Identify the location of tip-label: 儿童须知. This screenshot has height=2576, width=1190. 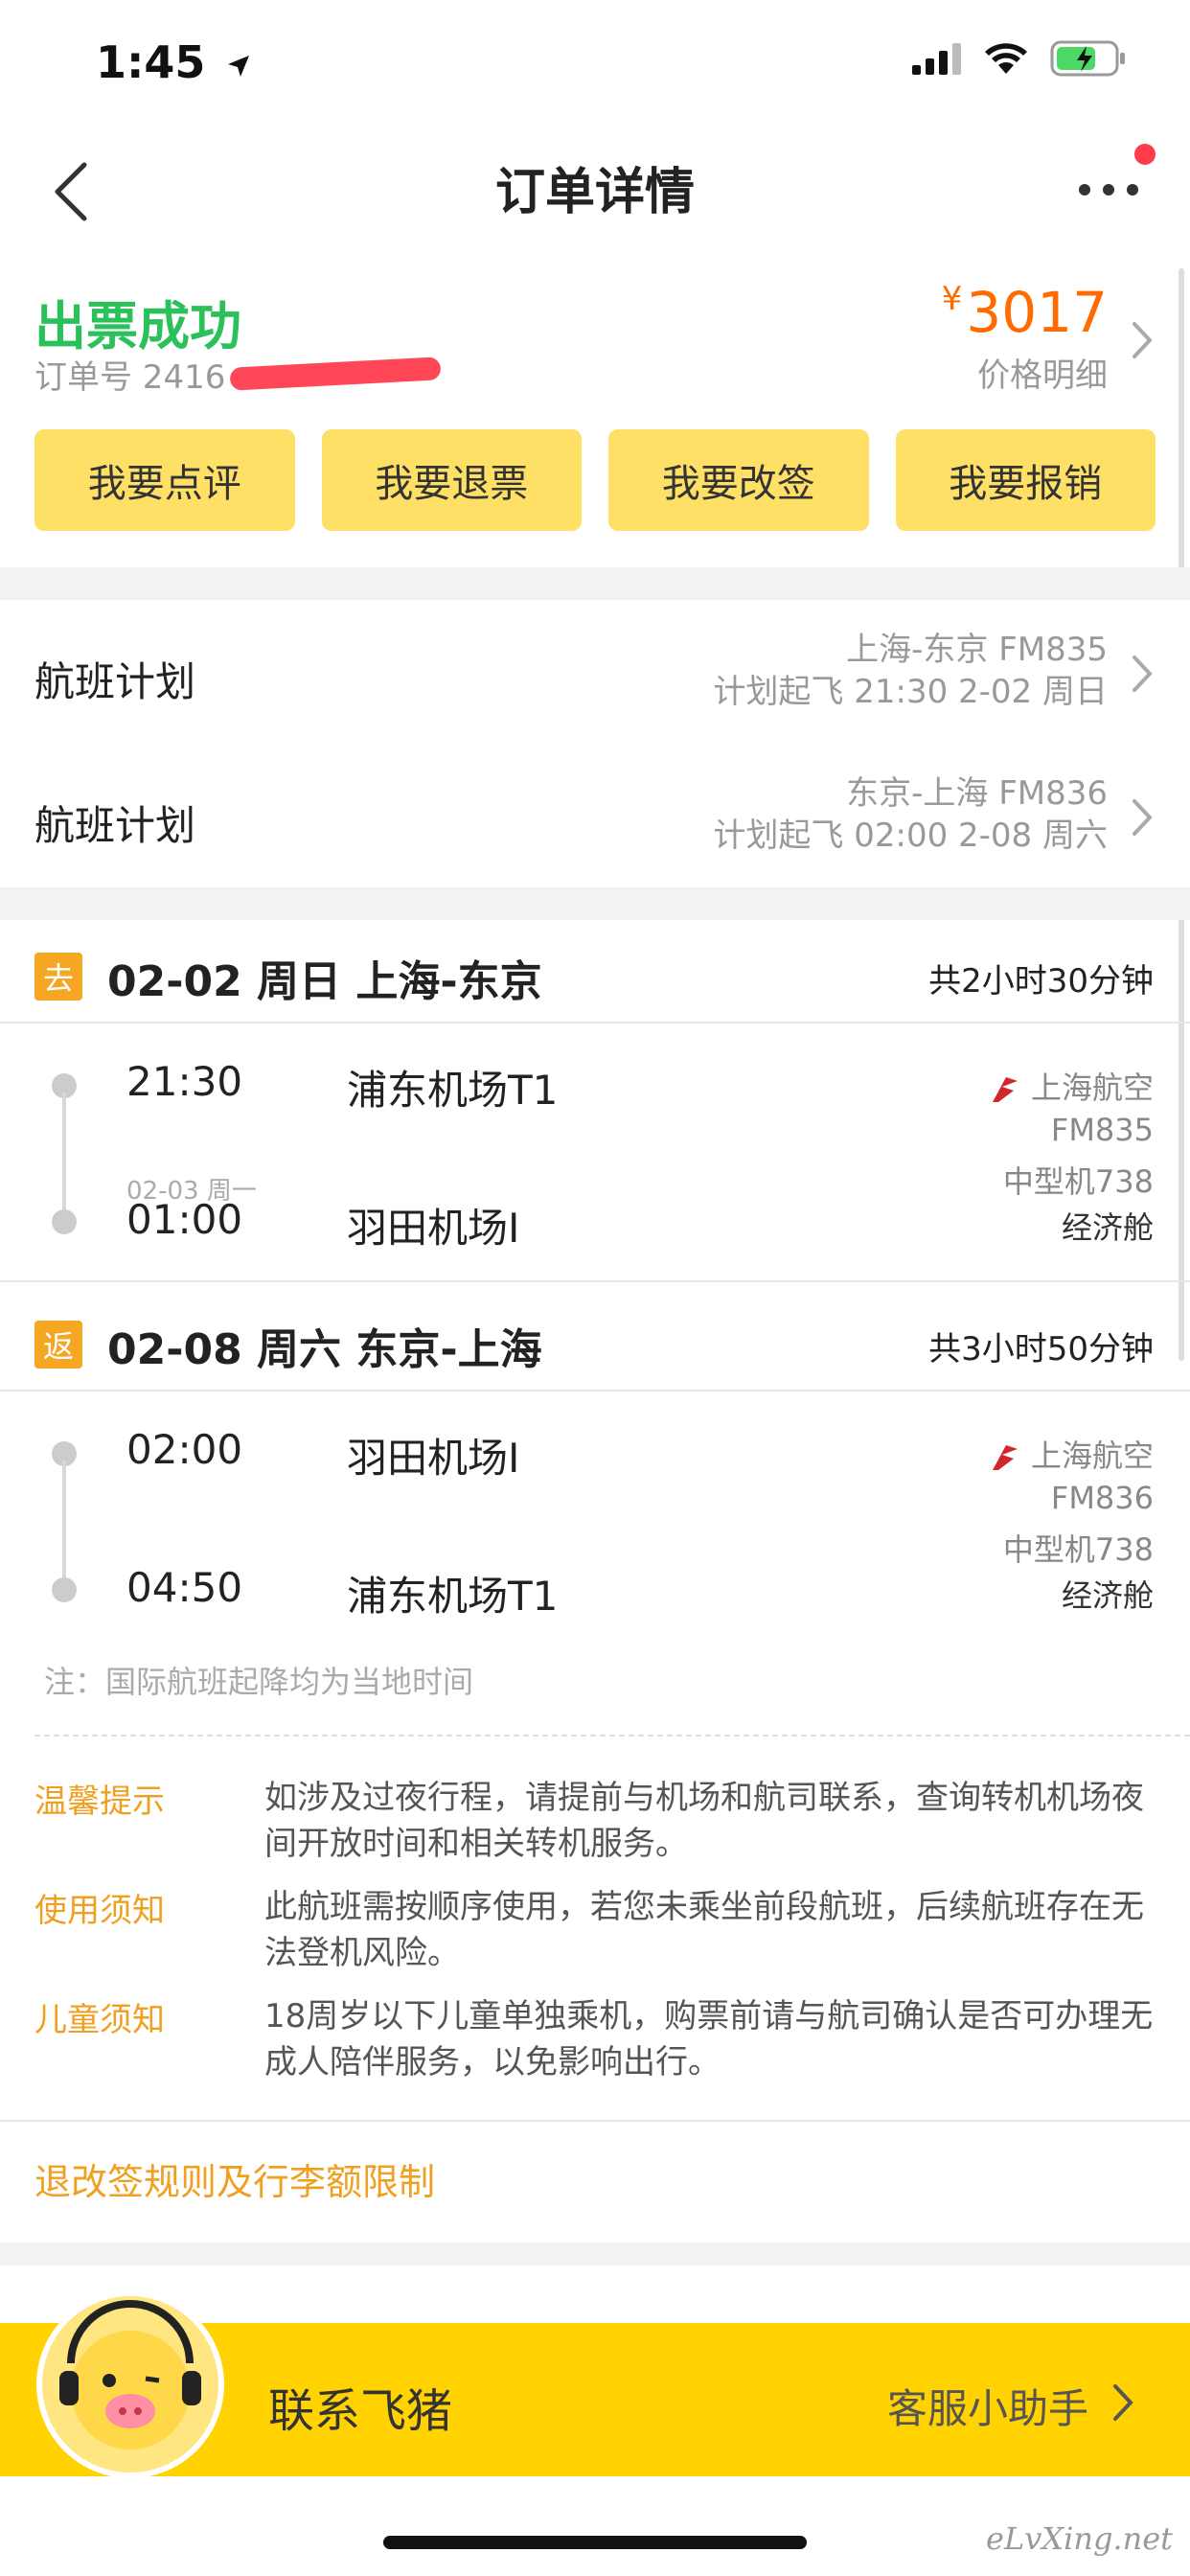
(99, 2020).